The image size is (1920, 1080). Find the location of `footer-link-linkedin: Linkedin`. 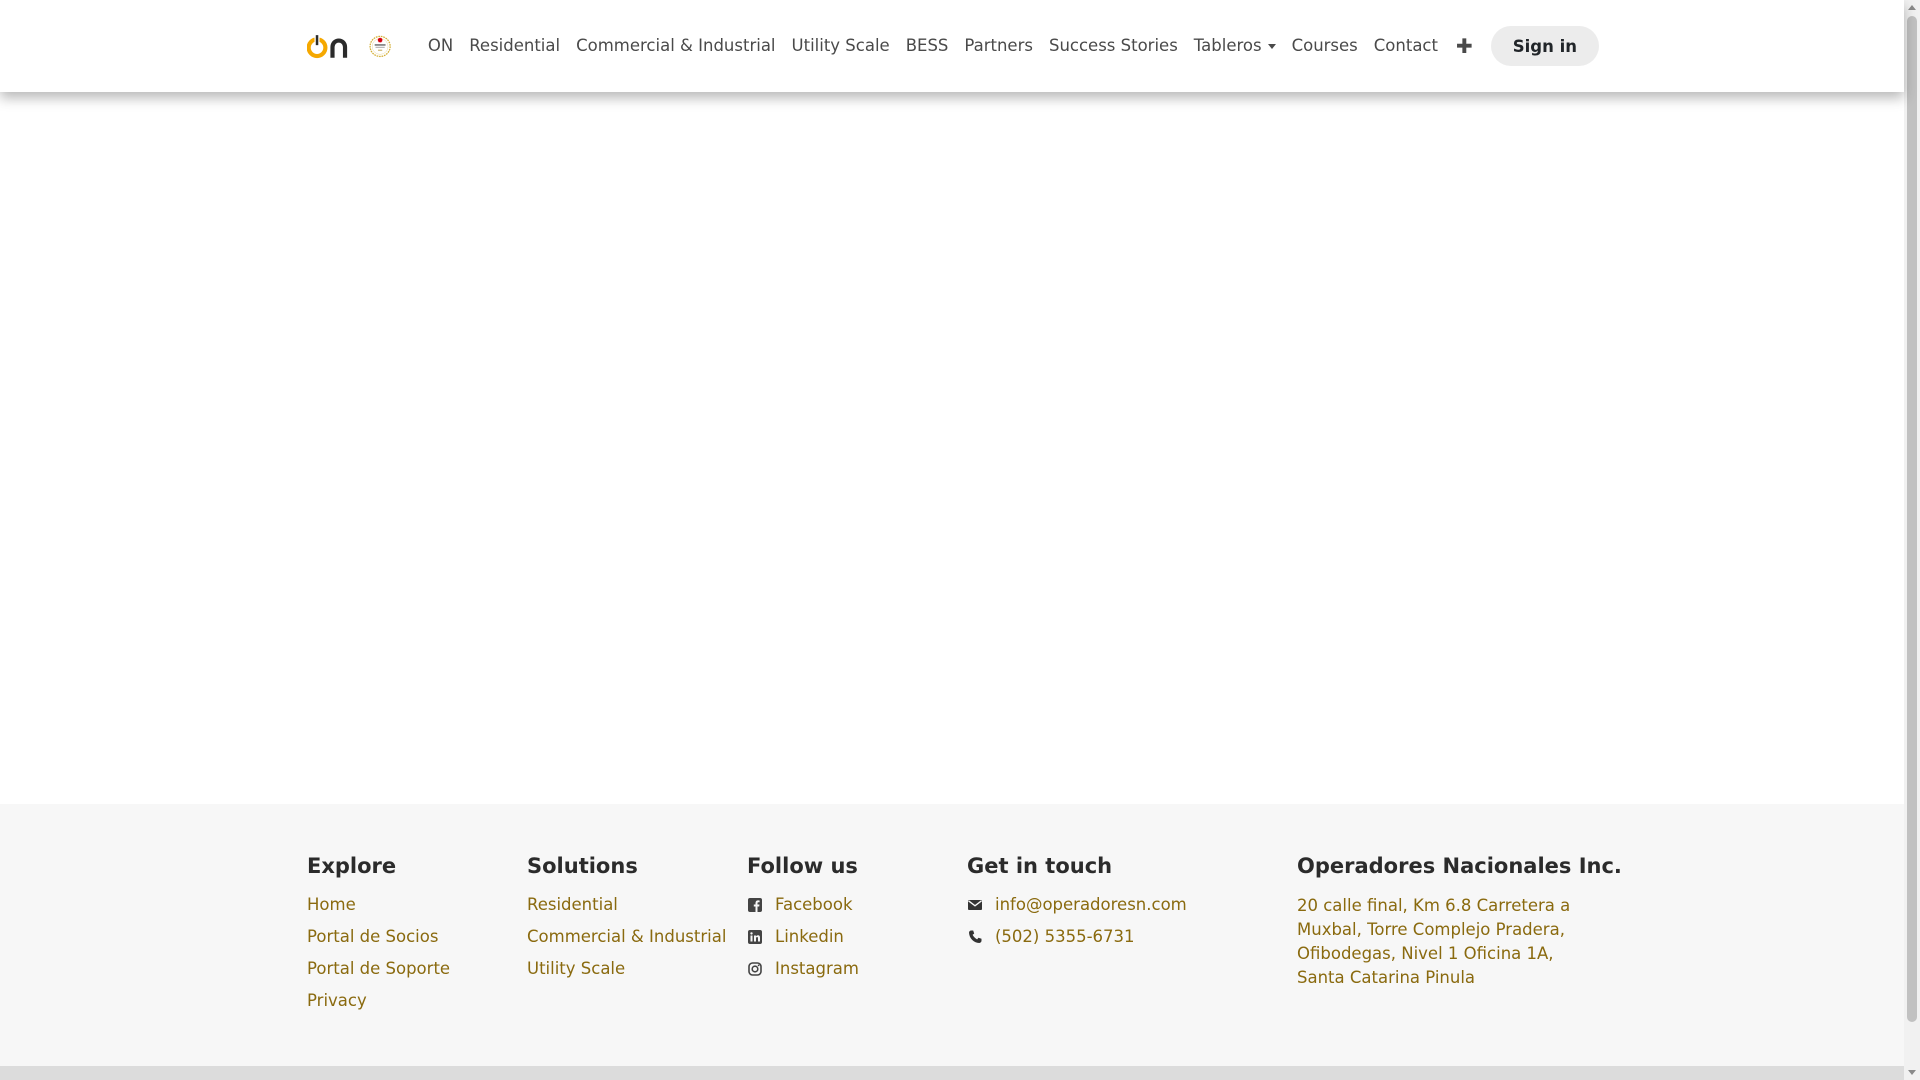

footer-link-linkedin: Linkedin is located at coordinates (803, 937).